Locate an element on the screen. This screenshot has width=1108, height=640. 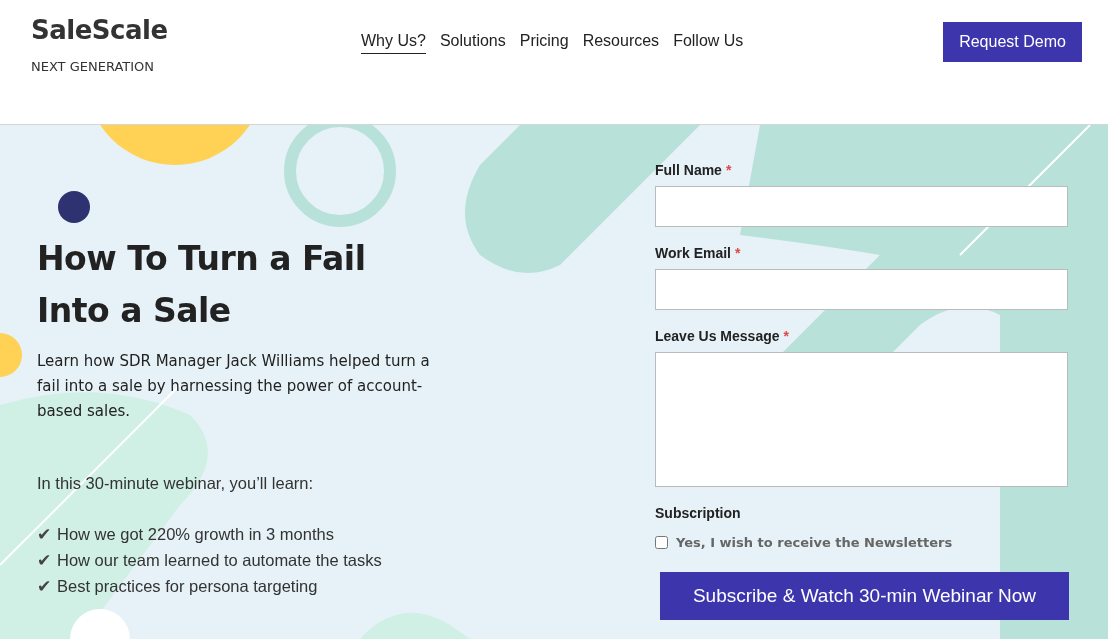
benefit-text: How our team learned to automate the tasks is located at coordinates (219, 560).